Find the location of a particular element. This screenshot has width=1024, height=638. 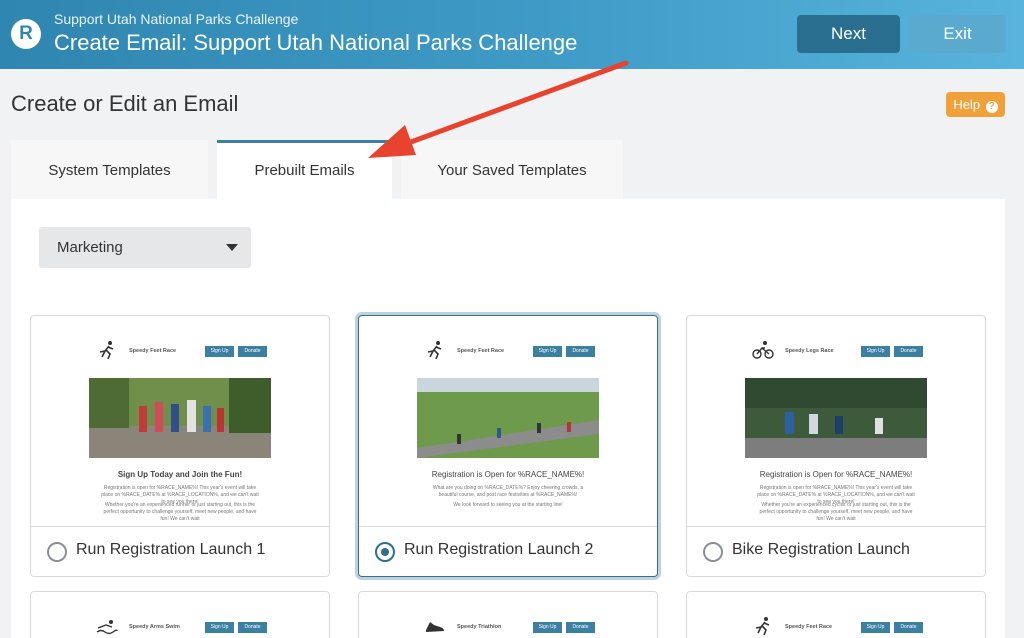

card-footer: Run Registration Launch 1 is located at coordinates (180, 551).